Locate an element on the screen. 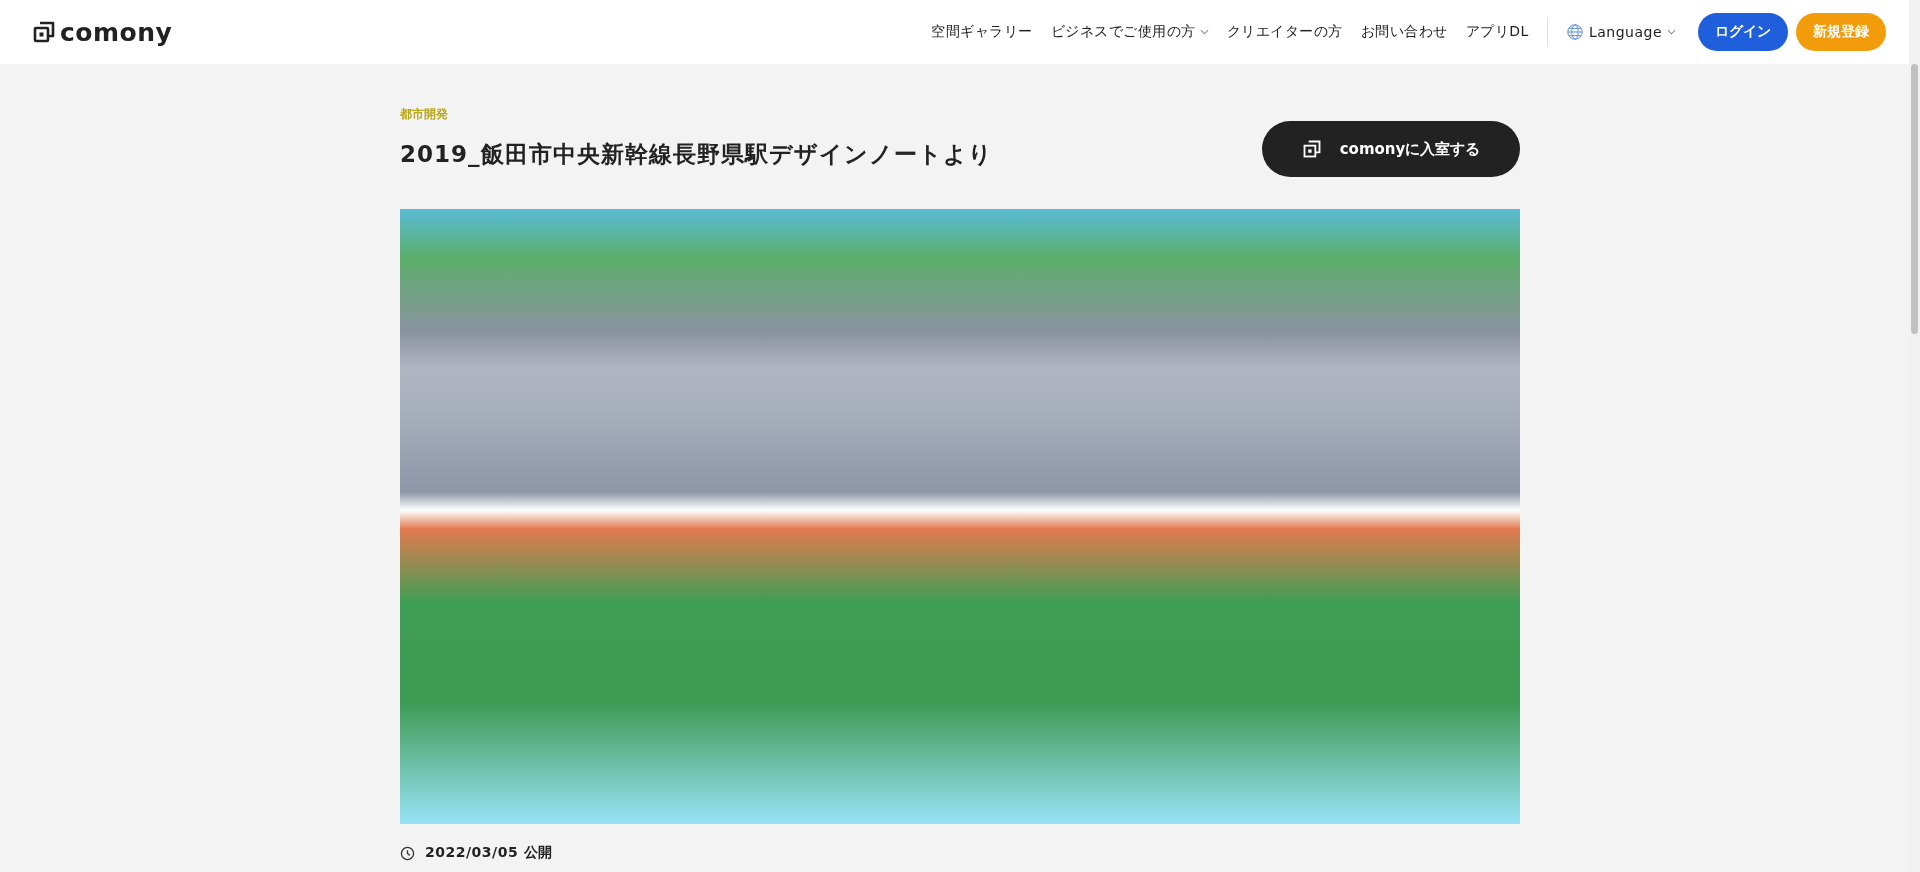  scrollbar-thumb is located at coordinates (1914, 199).